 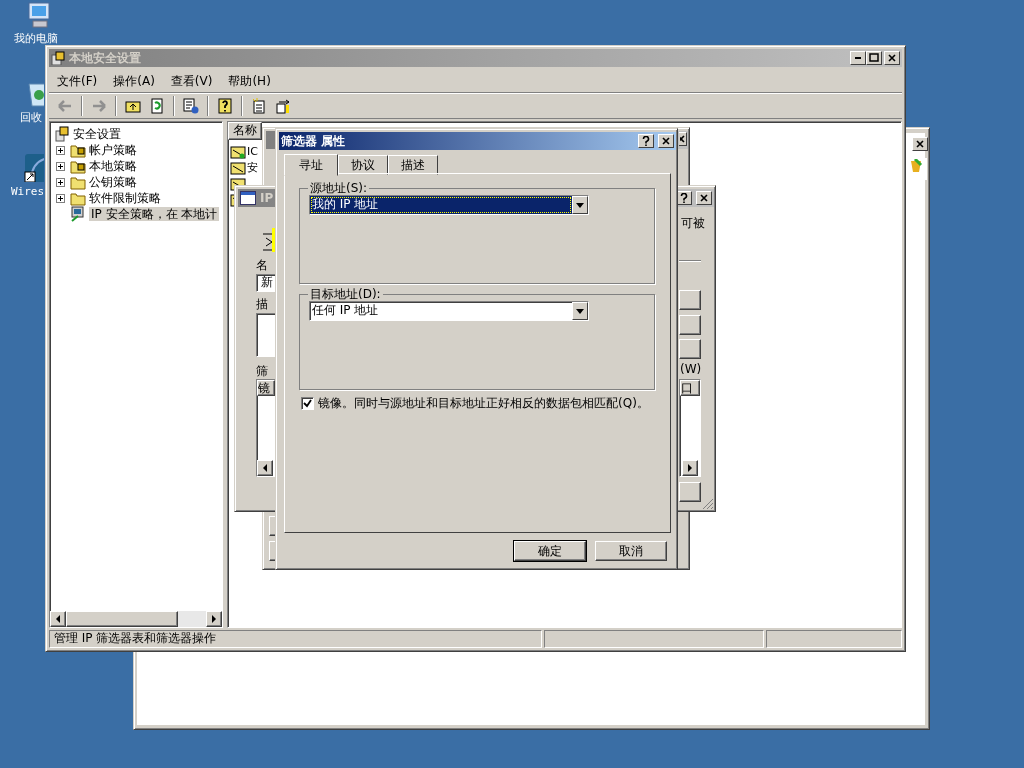 What do you see at coordinates (441, 205) in the screenshot?
I see `dropdown-value: 我的 IP 地址` at bounding box center [441, 205].